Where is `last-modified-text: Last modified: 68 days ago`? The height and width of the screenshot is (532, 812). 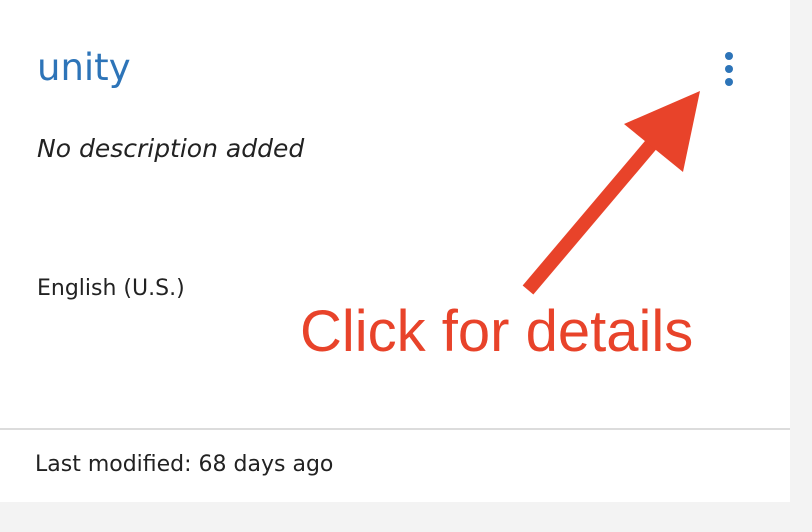
last-modified-text: Last modified: 68 days ago is located at coordinates (184, 464).